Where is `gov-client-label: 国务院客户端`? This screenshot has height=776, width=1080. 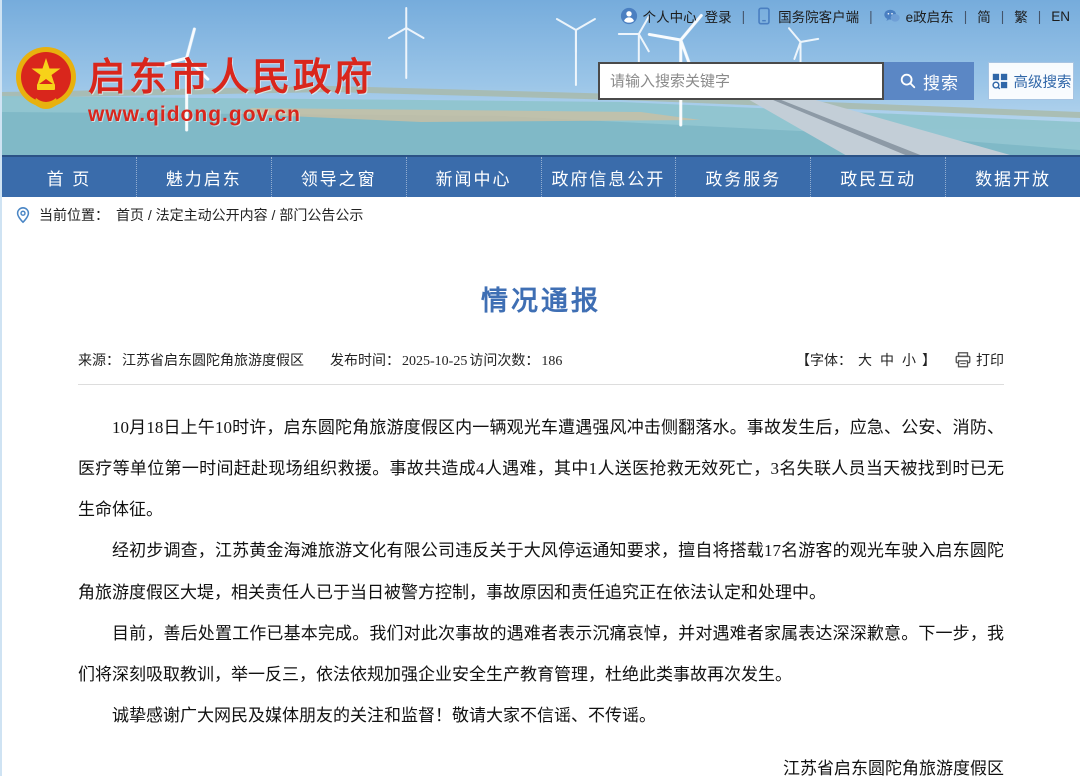 gov-client-label: 国务院客户端 is located at coordinates (819, 17).